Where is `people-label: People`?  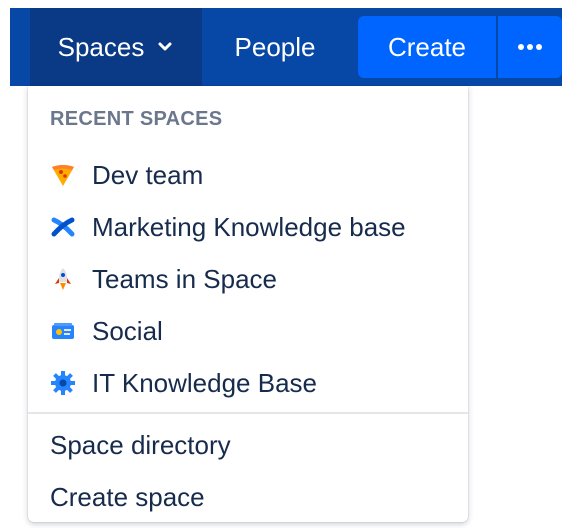
people-label: People is located at coordinates (275, 46).